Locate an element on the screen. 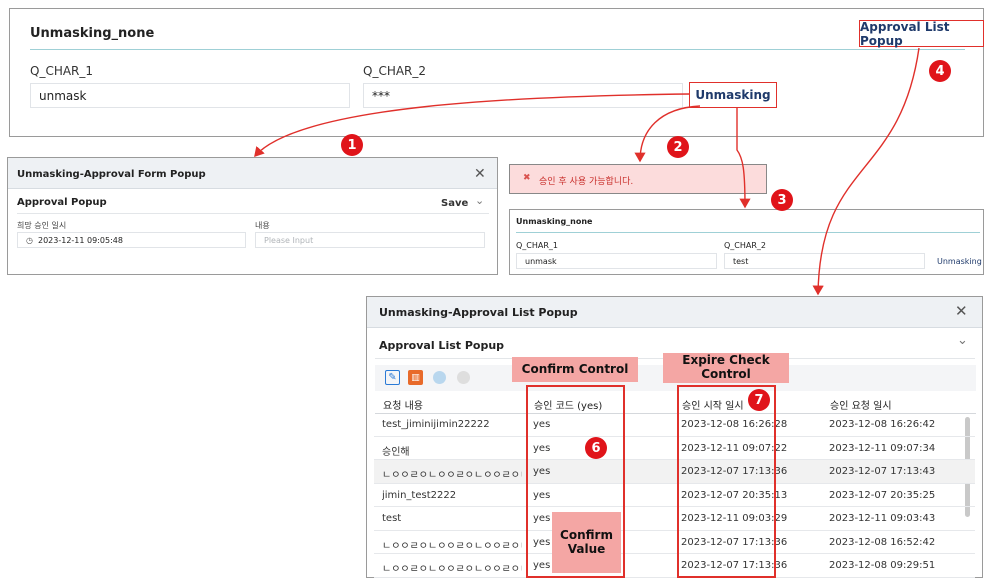 This screenshot has height=582, width=992. cell-request: 2023-12-11 09:03:43 is located at coordinates (882, 518).